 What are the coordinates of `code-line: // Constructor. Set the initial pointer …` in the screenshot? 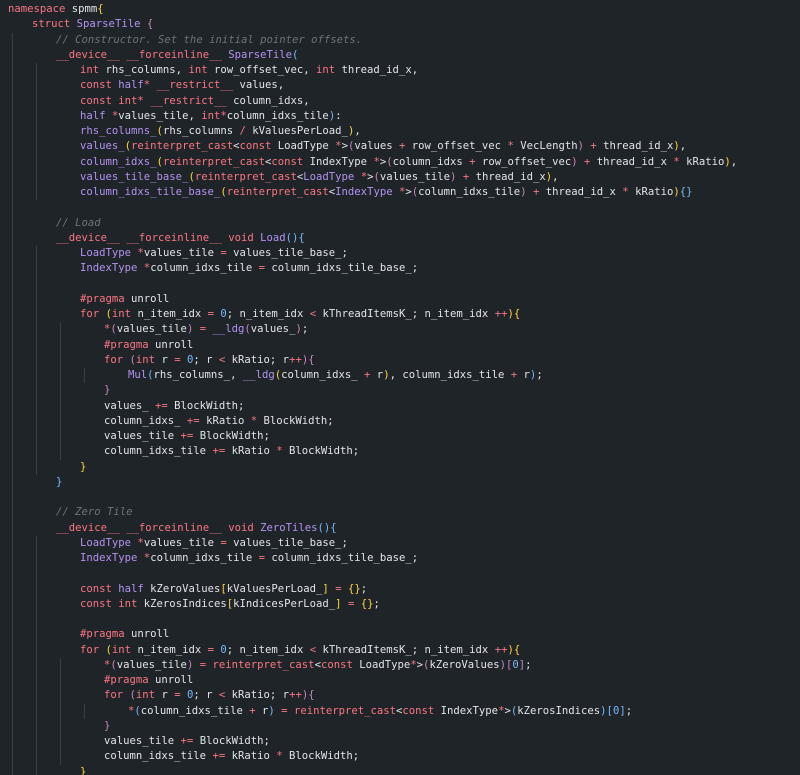 It's located at (400, 40).